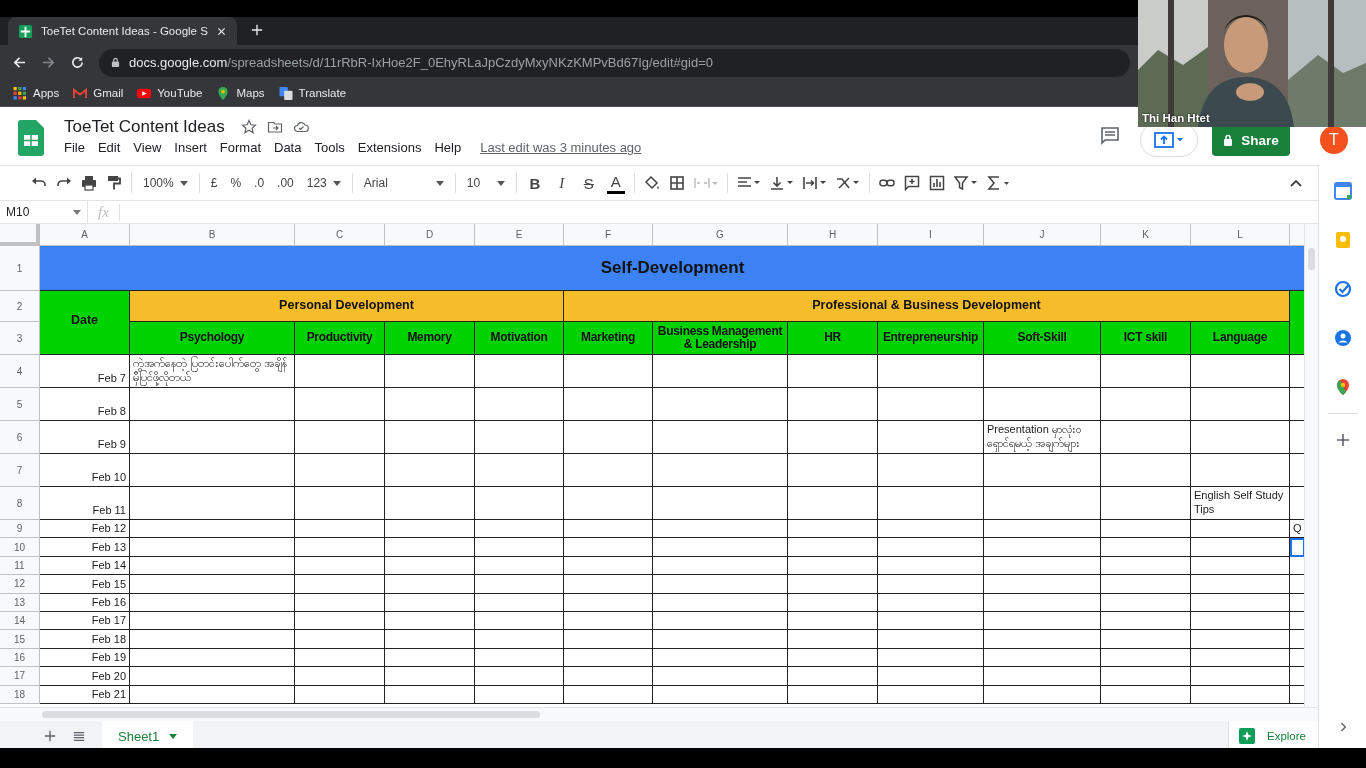 The height and width of the screenshot is (768, 1366). Describe the element at coordinates (781, 183) in the screenshot. I see `align-bottom-icon` at that location.